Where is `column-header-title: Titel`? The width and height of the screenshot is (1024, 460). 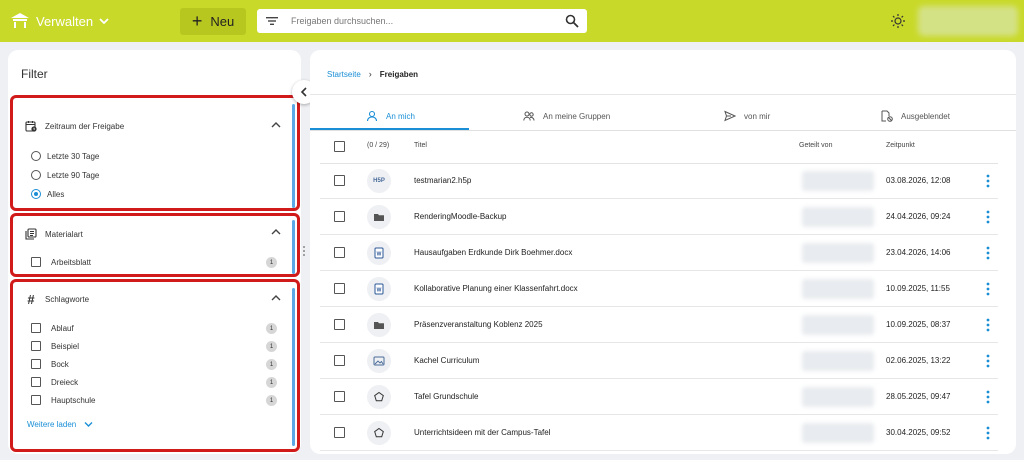 column-header-title: Titel is located at coordinates (420, 145).